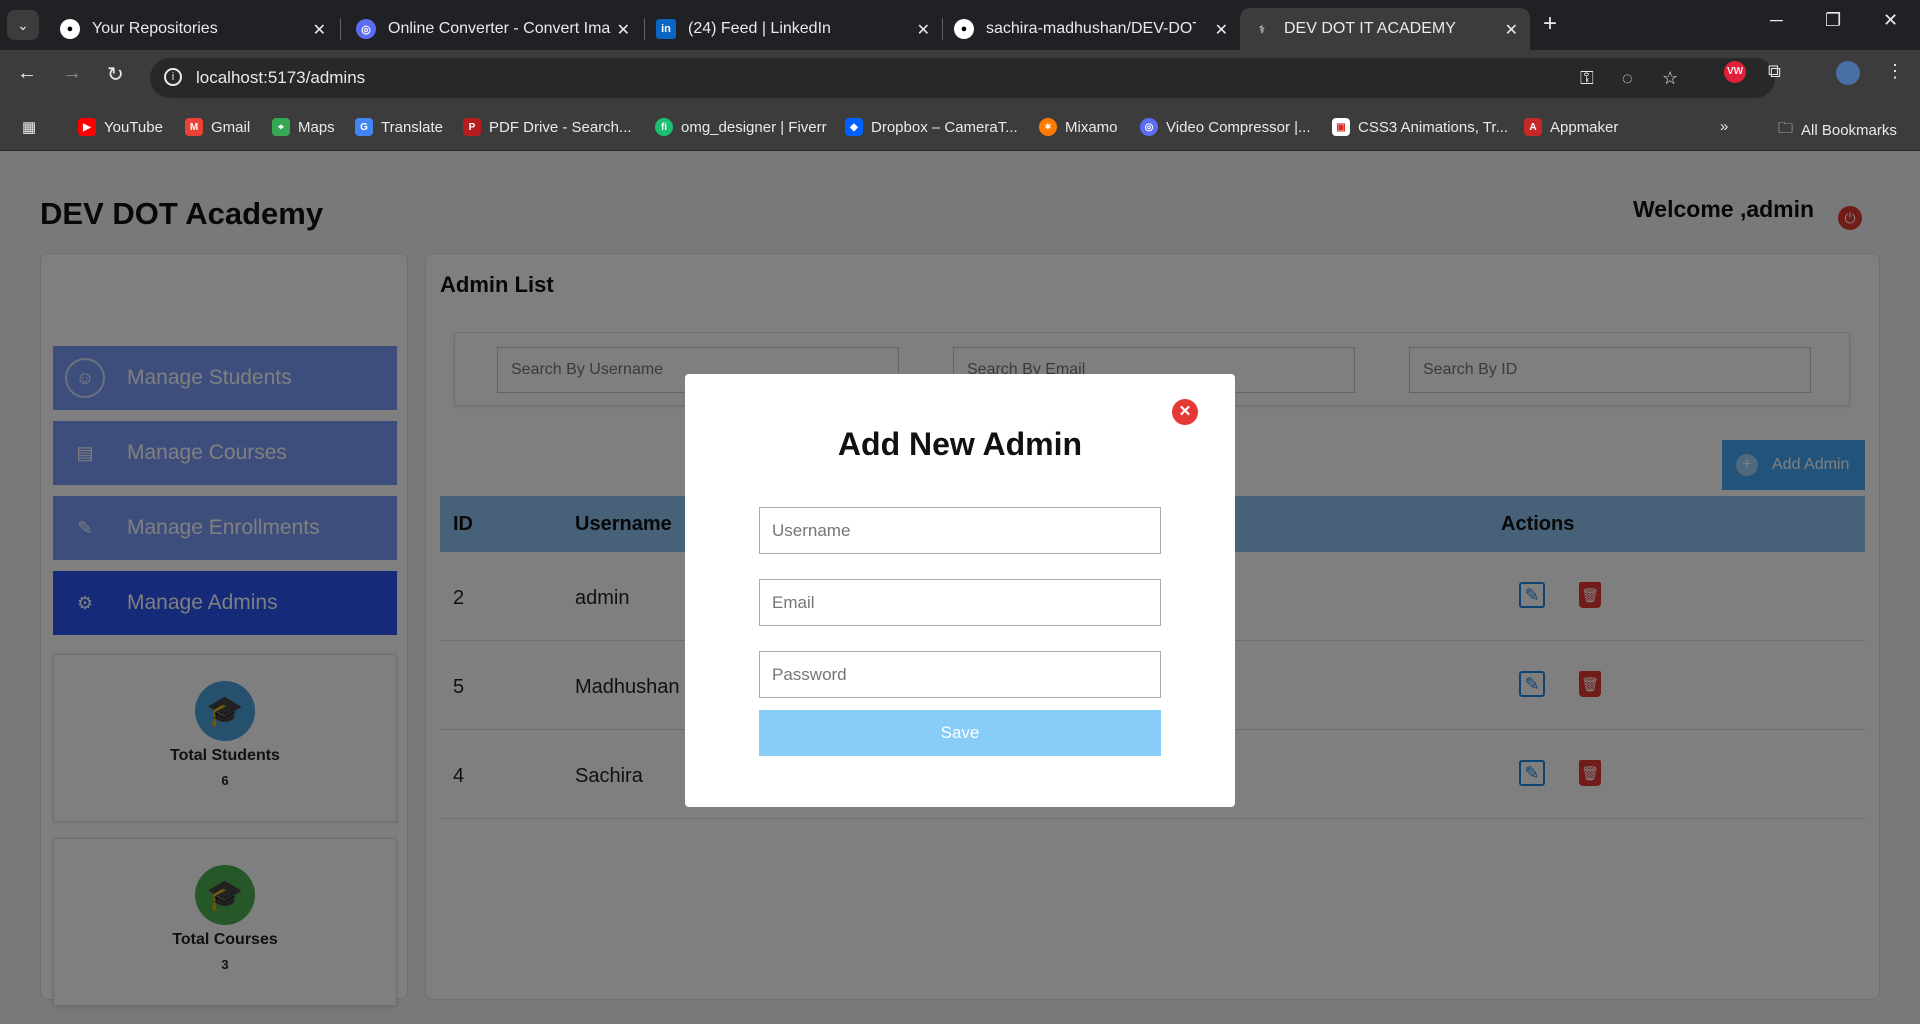 The image size is (1920, 1024). Describe the element at coordinates (854, 127) in the screenshot. I see `dropbox-icon: ◆` at that location.